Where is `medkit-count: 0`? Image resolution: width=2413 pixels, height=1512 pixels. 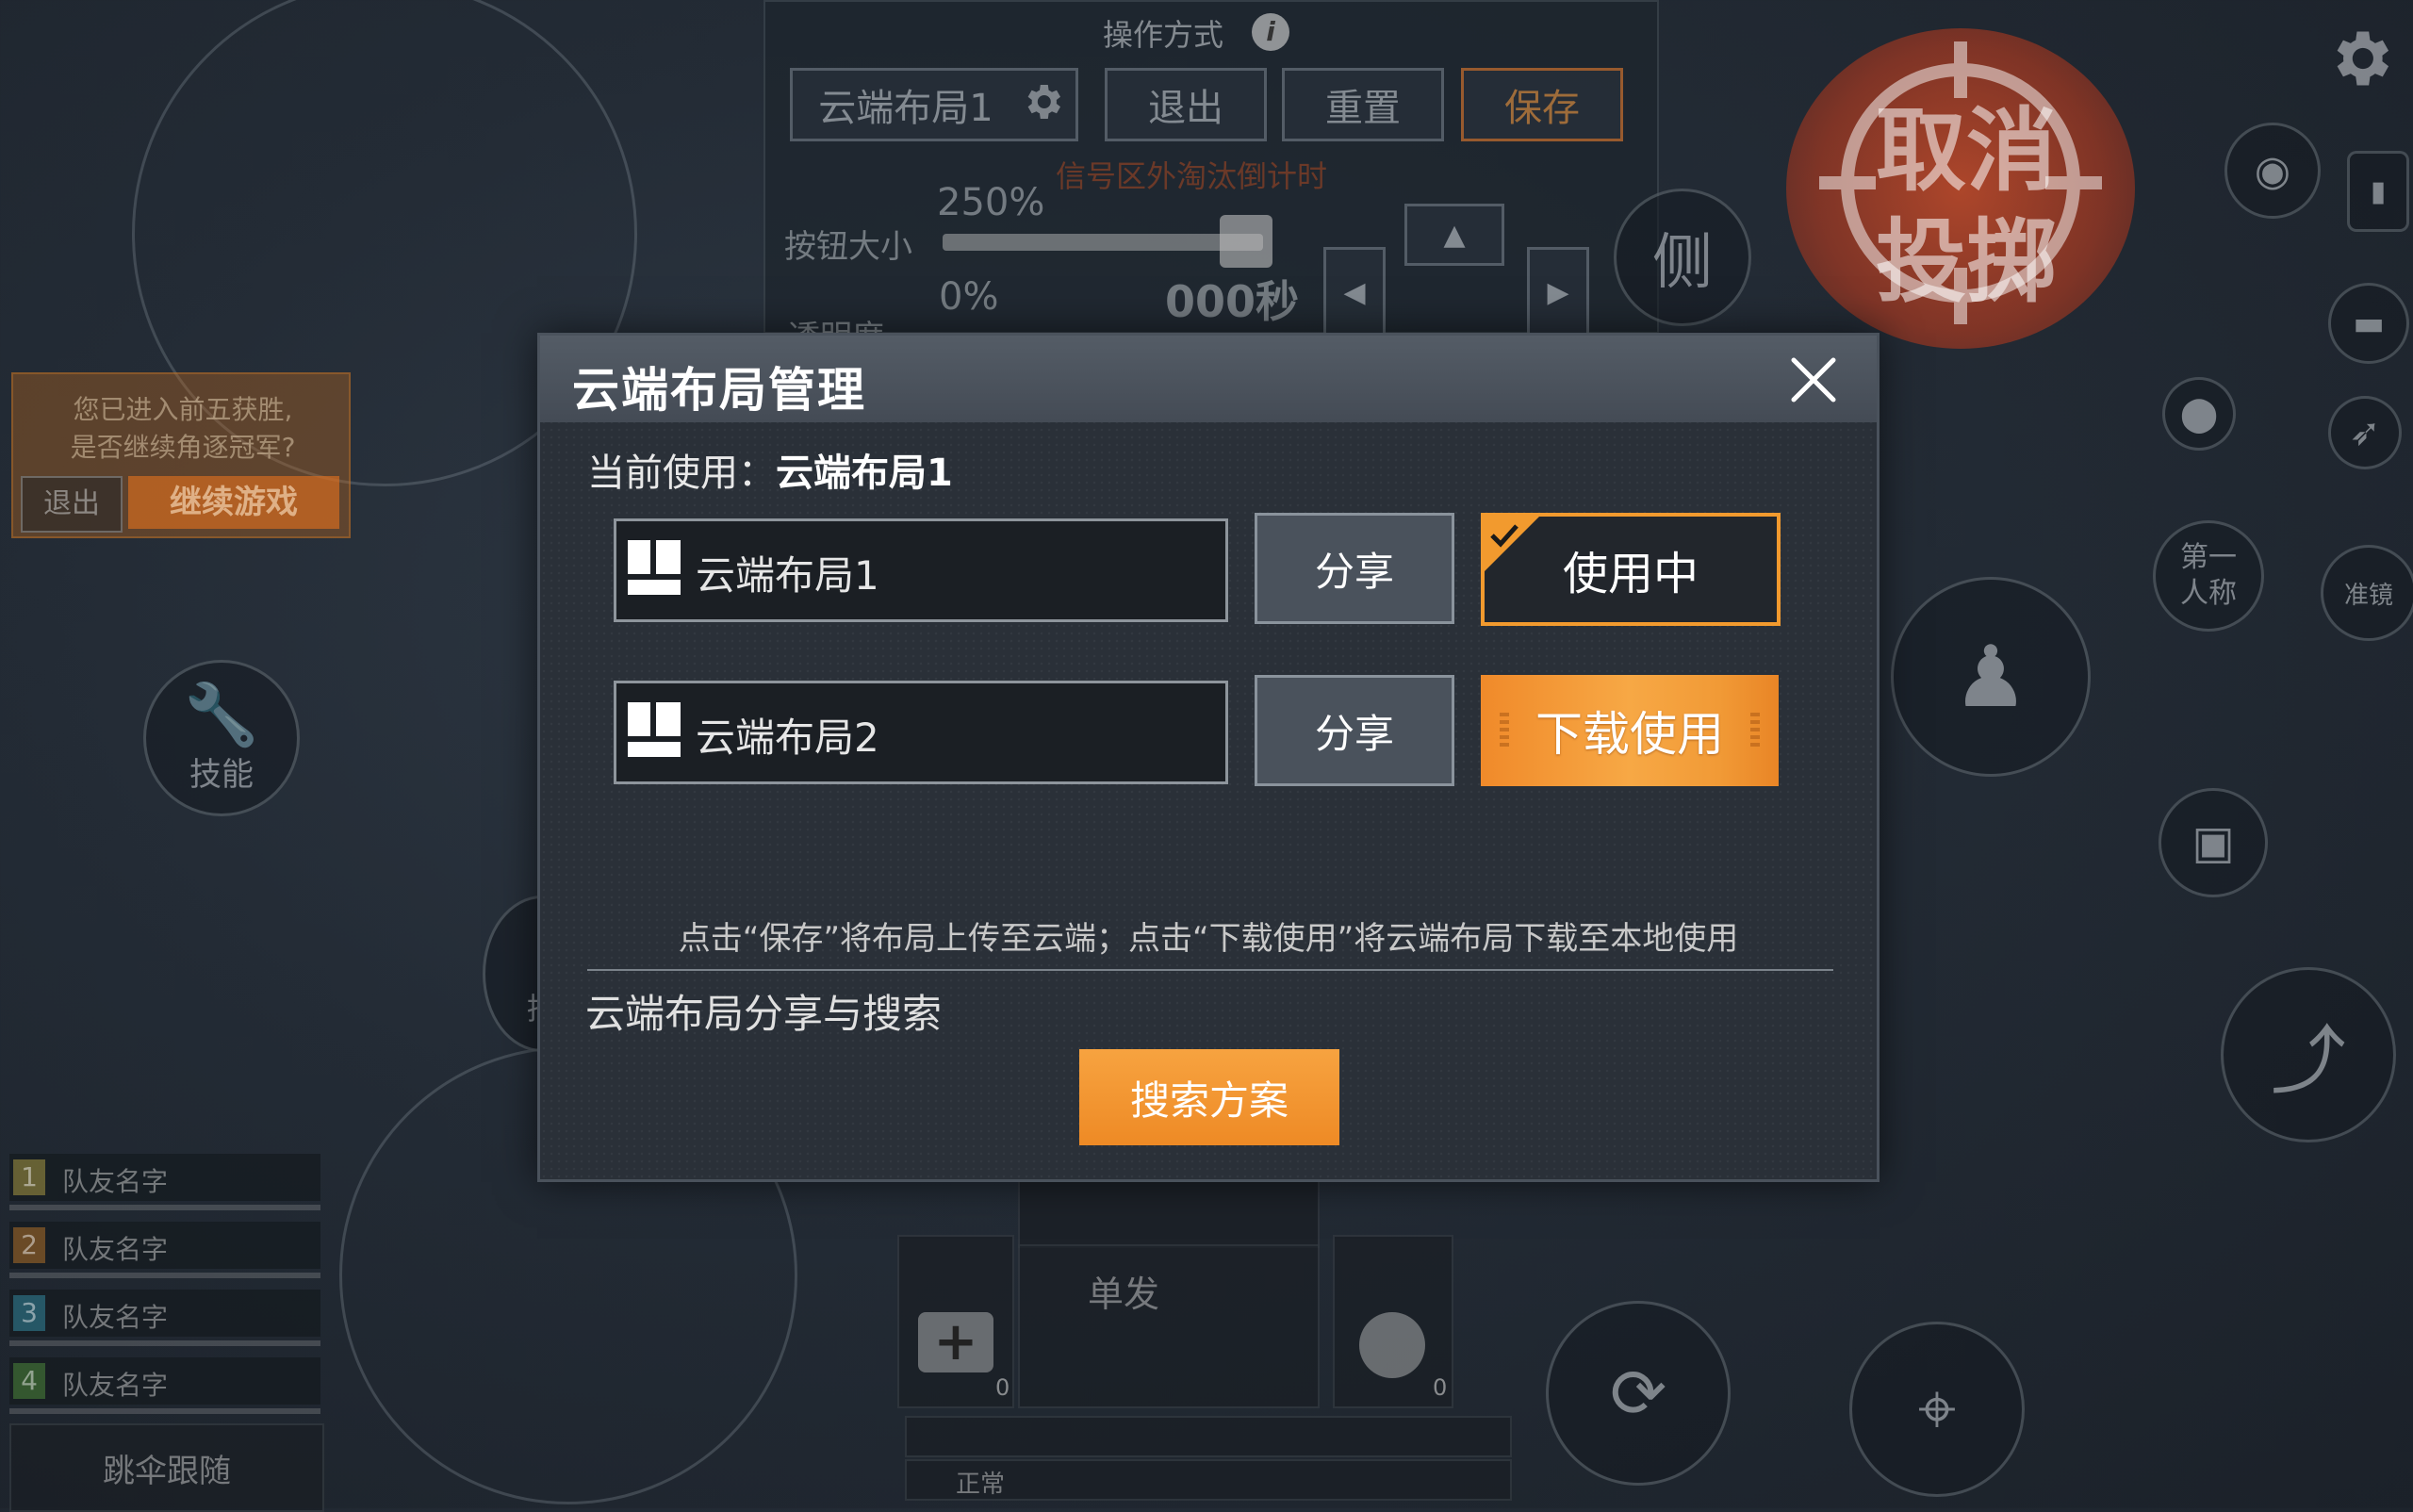 medkit-count: 0 is located at coordinates (1003, 1388).